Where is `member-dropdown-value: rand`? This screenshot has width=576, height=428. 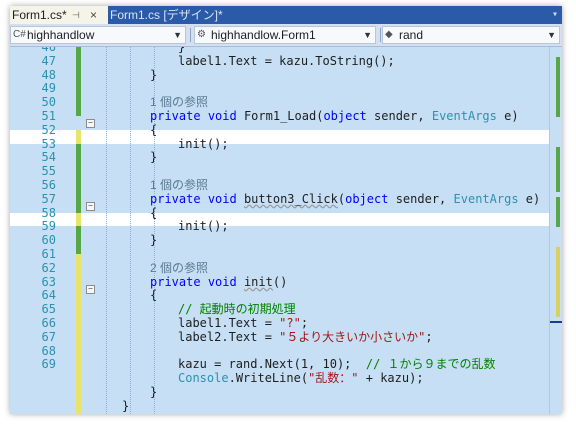 member-dropdown-value: rand is located at coordinates (411, 35).